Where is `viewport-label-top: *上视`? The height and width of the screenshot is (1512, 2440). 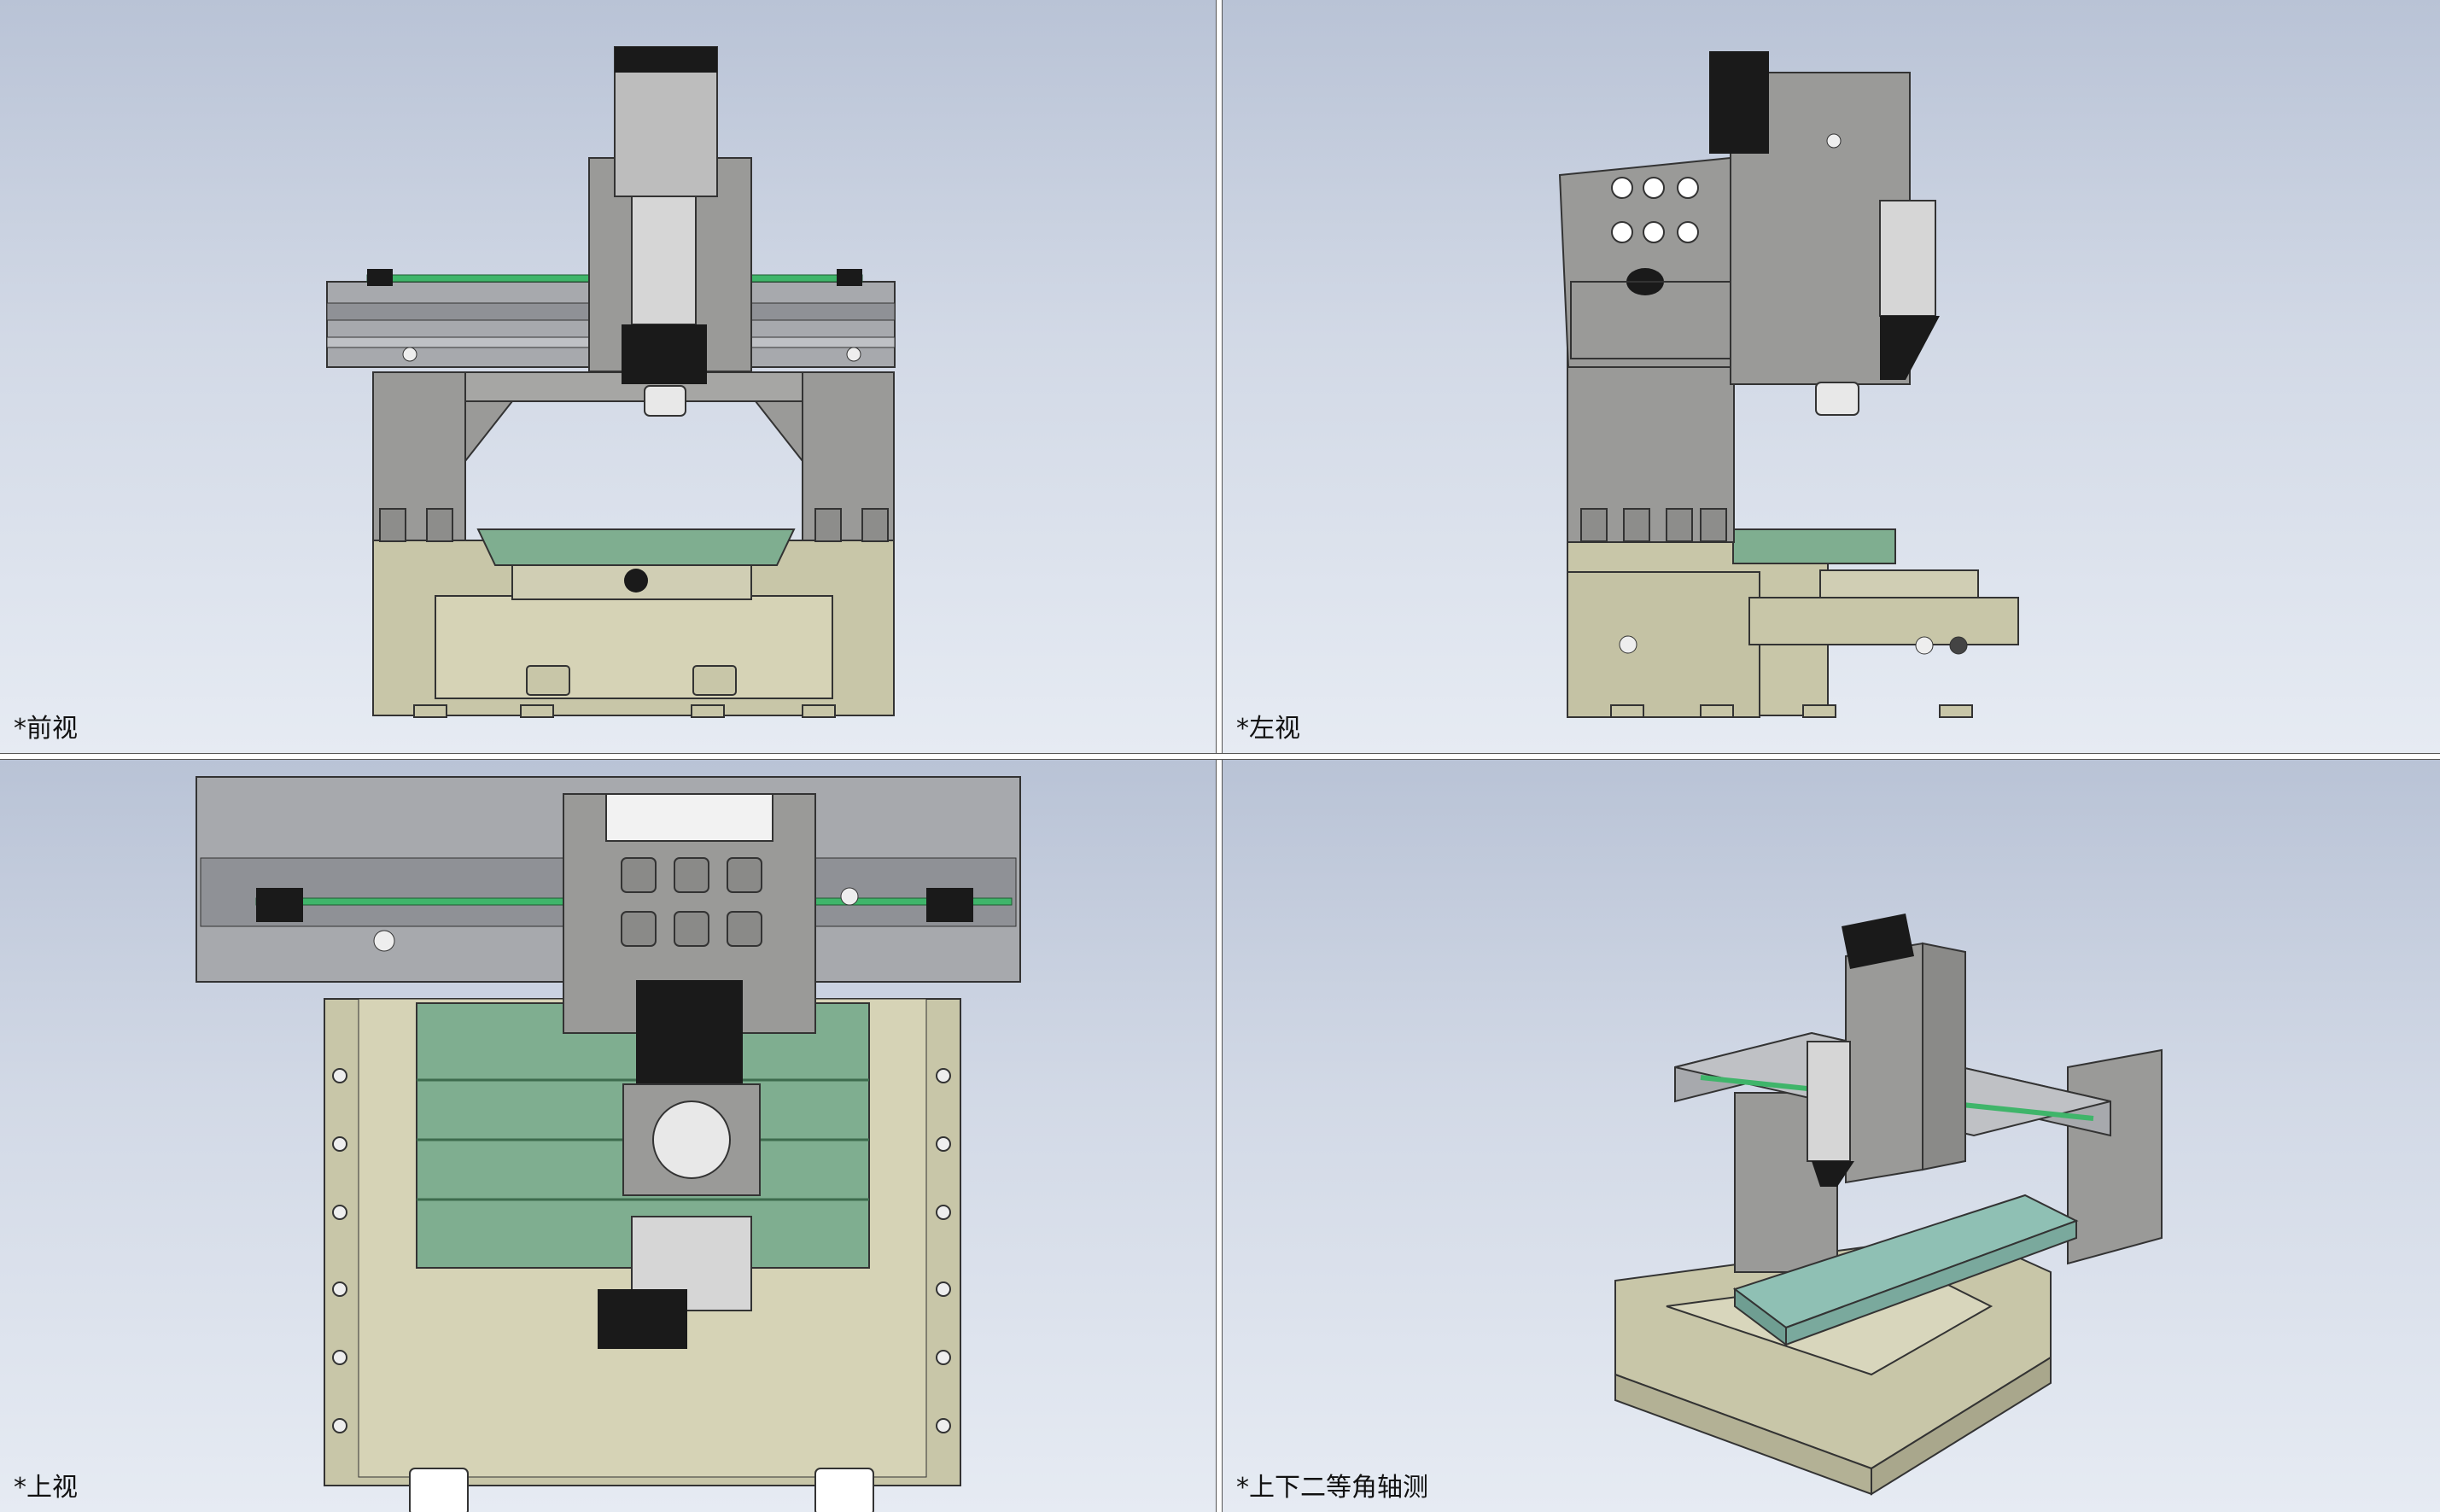 viewport-label-top: *上视 is located at coordinates (46, 1488).